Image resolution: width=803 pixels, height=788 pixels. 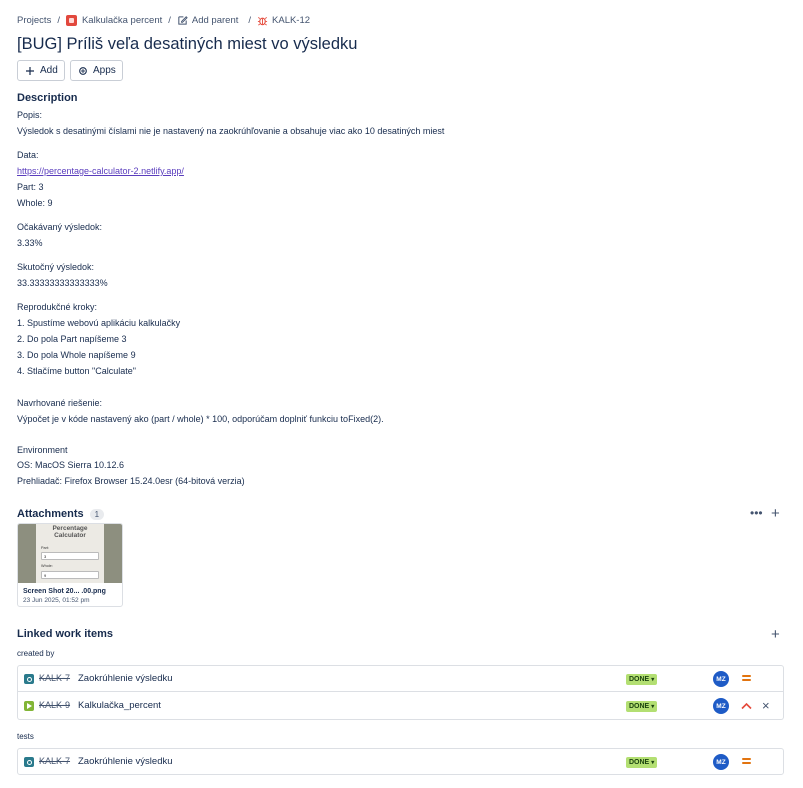 What do you see at coordinates (70, 532) in the screenshot?
I see `thumbnail-title: Percentage Calculator` at bounding box center [70, 532].